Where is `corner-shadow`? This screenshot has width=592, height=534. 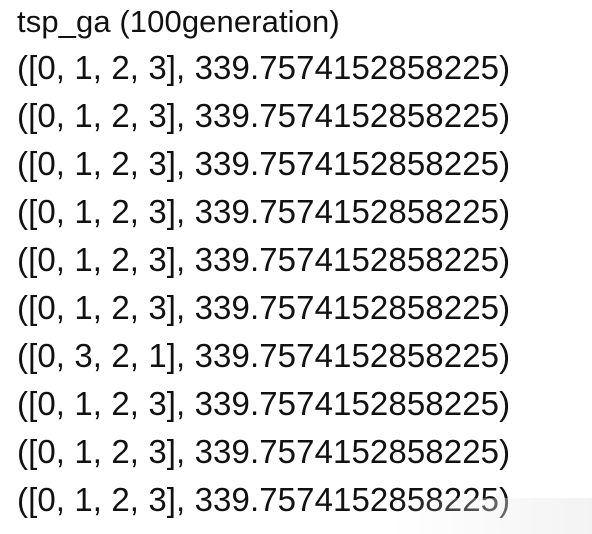 corner-shadow is located at coordinates (492, 516).